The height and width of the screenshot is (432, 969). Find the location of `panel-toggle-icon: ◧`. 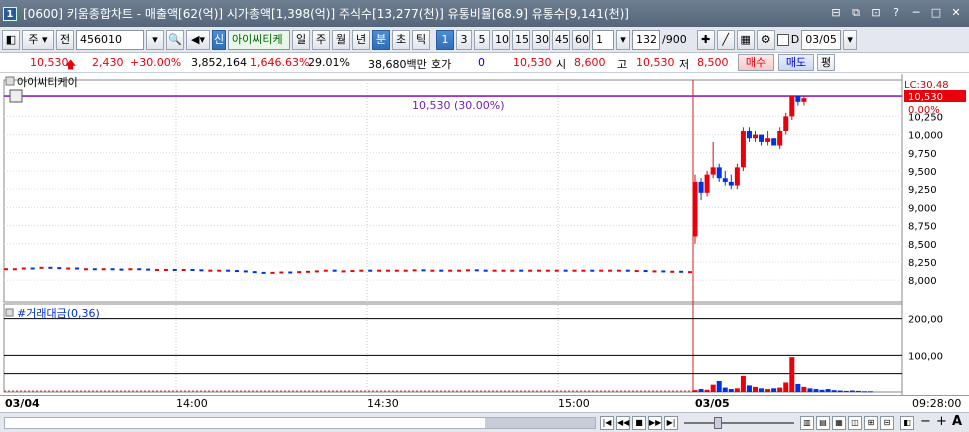

panel-toggle-icon: ◧ is located at coordinates (11, 39).